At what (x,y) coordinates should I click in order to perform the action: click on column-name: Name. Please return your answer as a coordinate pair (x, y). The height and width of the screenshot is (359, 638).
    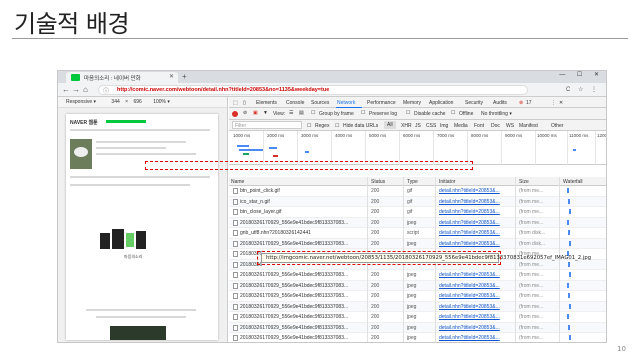
    Looking at the image, I should click on (237, 182).